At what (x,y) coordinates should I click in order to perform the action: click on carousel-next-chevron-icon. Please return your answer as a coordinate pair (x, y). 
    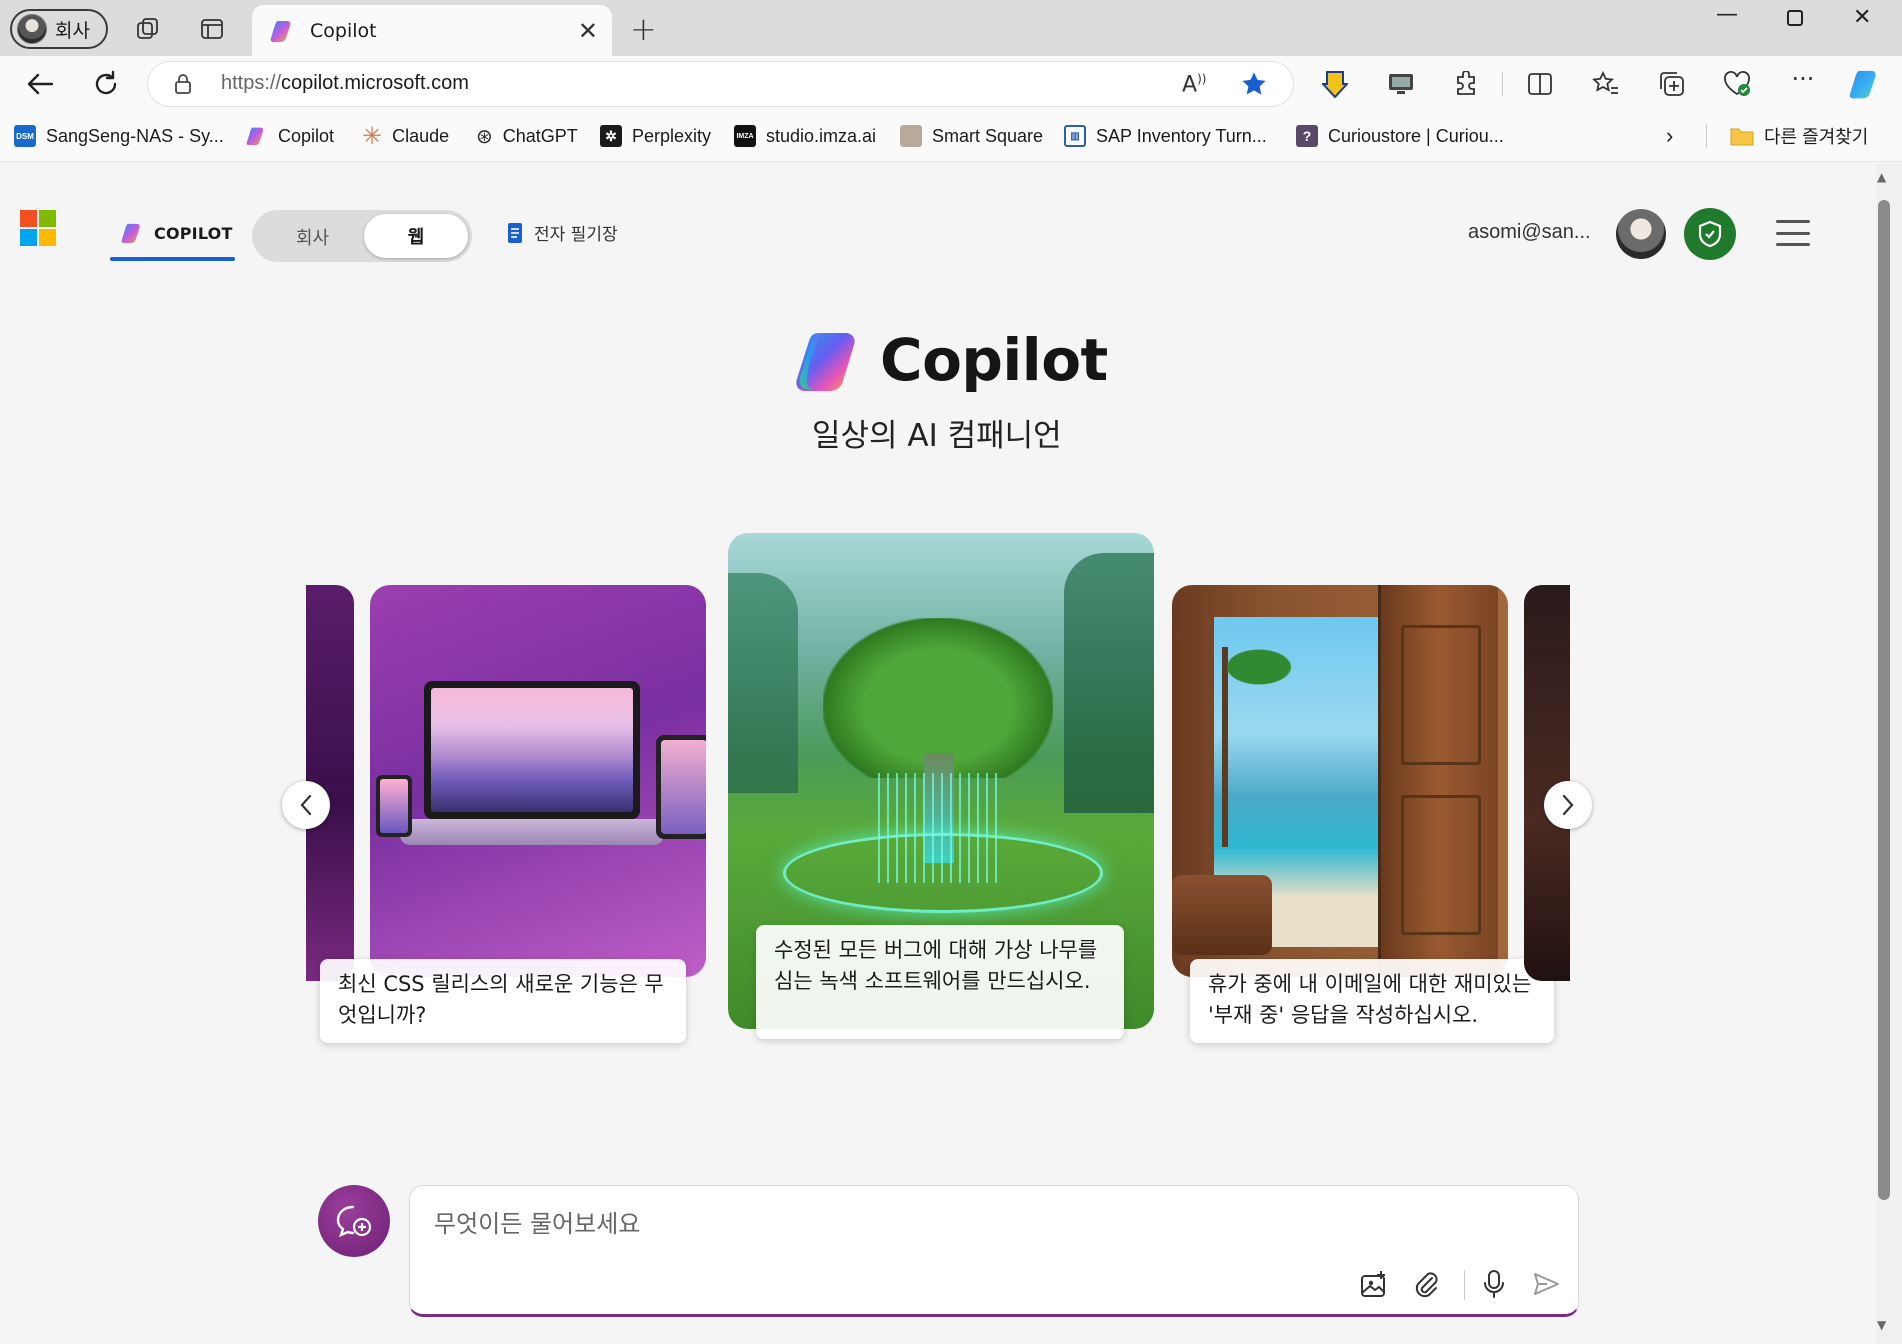
    Looking at the image, I should click on (1568, 805).